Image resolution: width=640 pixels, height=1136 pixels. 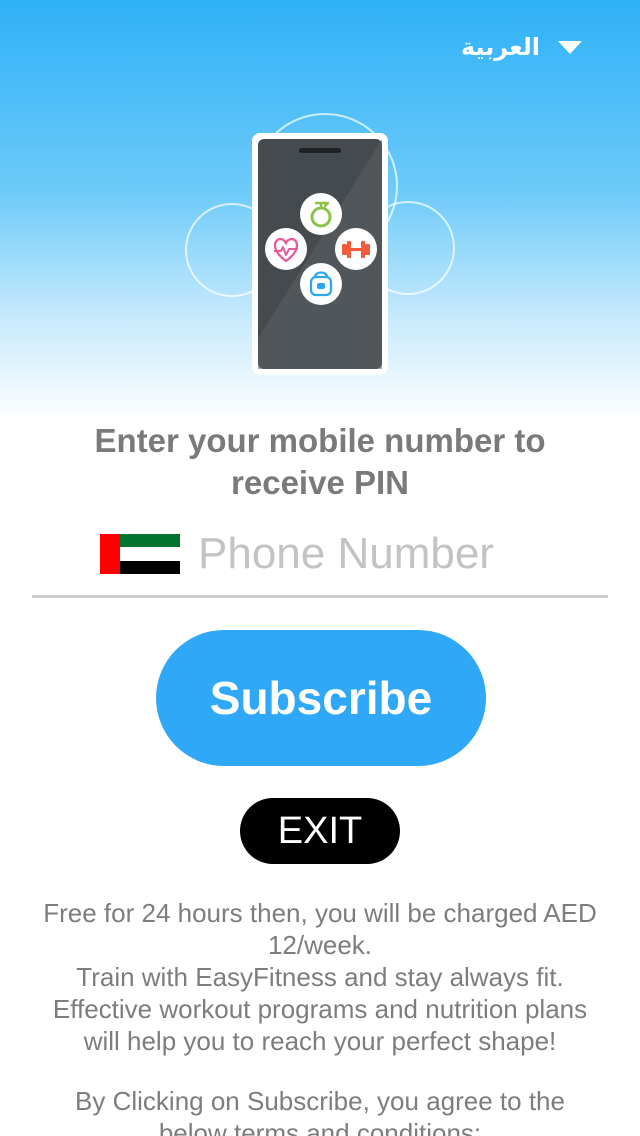 I want to click on info-line: 12/week., so click(x=320, y=945).